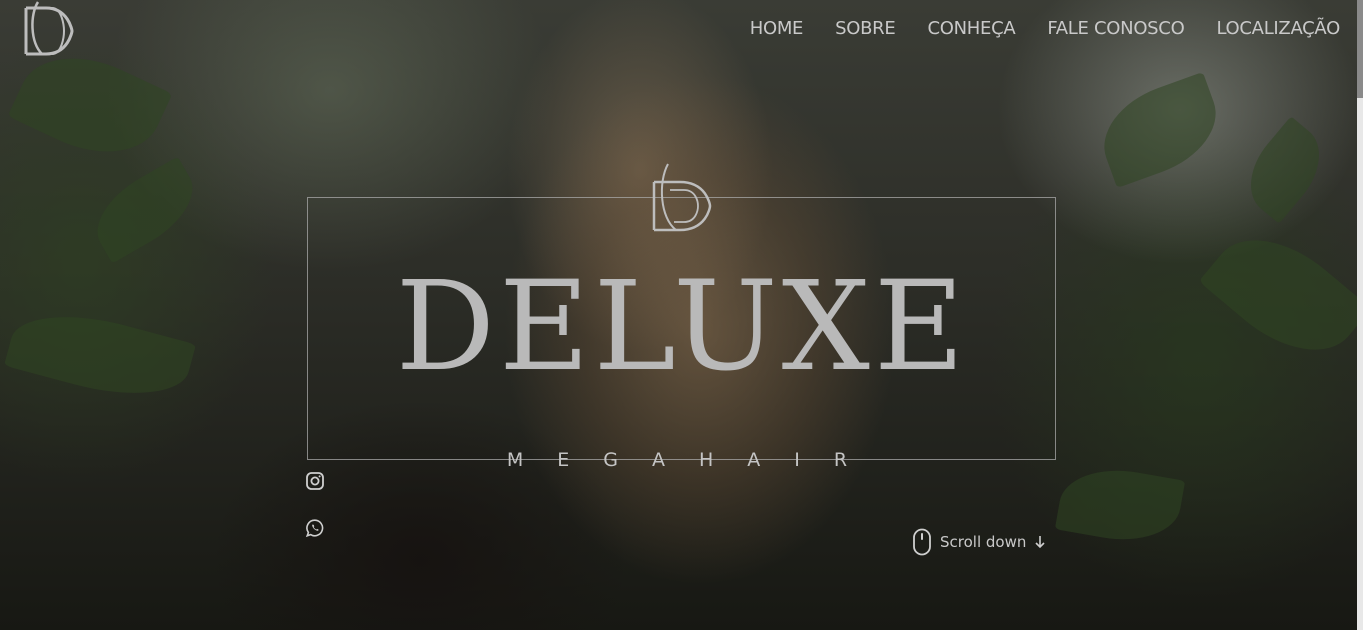 This screenshot has height=630, width=1363. Describe the element at coordinates (315, 528) in the screenshot. I see `whatsapp-icon` at that location.